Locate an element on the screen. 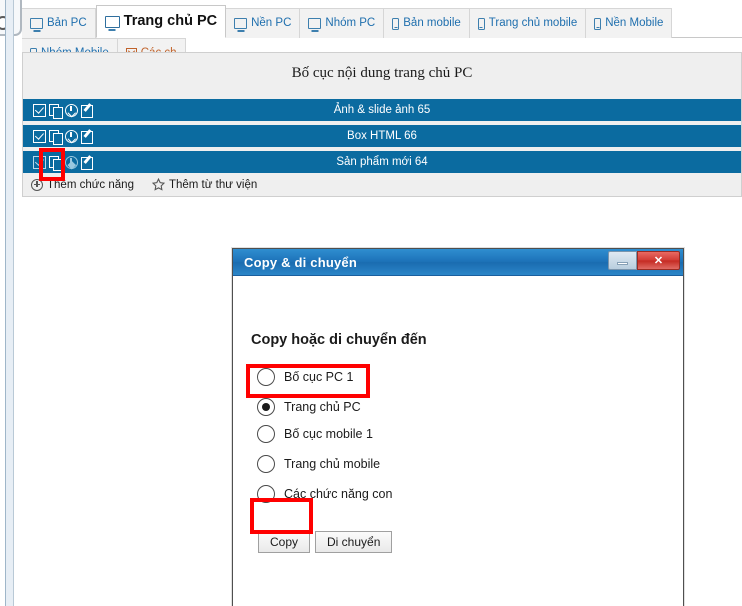 The height and width of the screenshot is (606, 742). tab-ban-pc: Bản PC is located at coordinates (59, 23).